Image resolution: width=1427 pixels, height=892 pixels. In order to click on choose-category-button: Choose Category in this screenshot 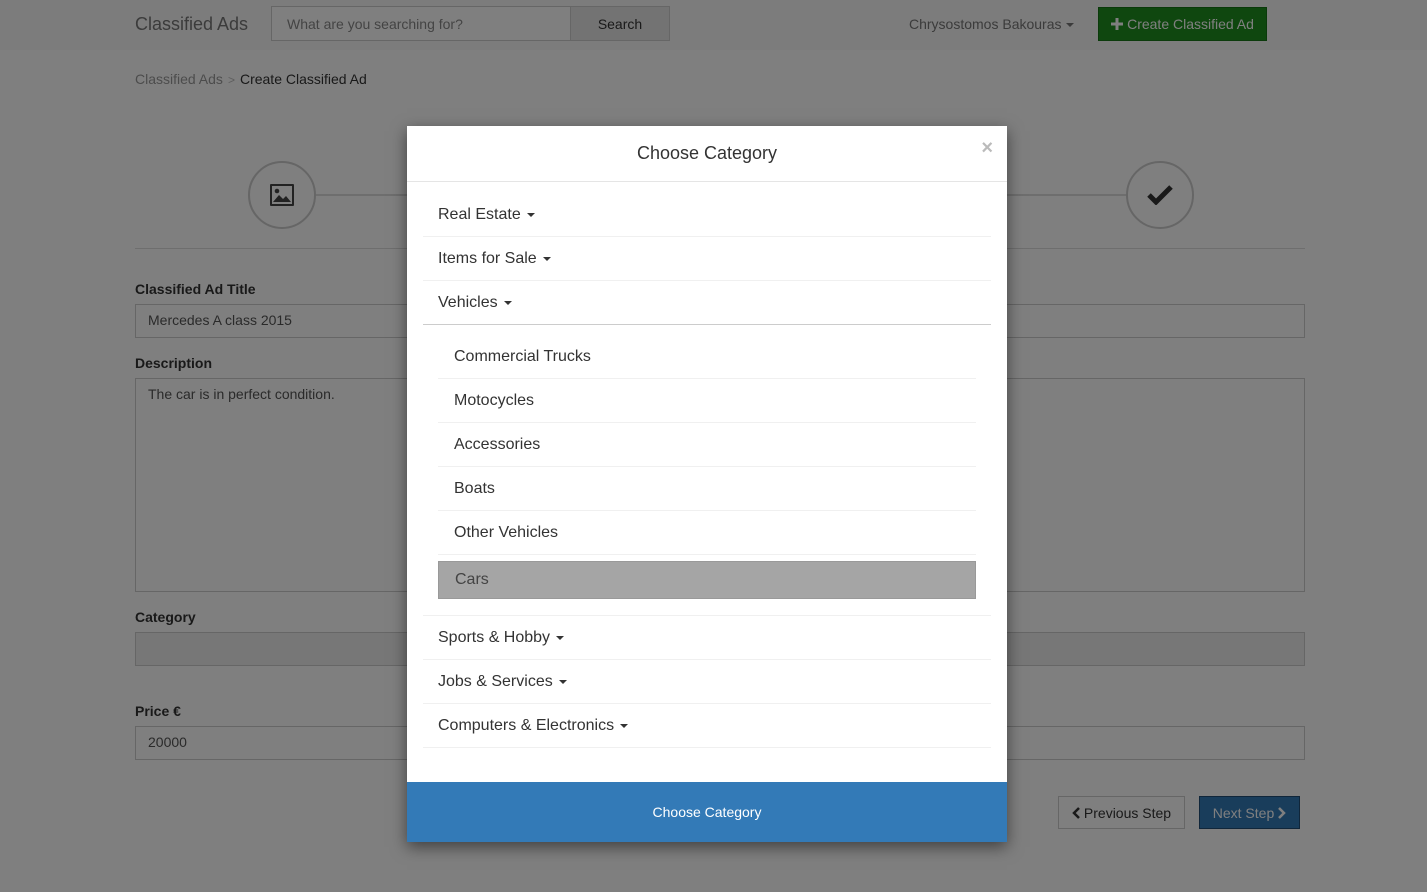, I will do `click(707, 812)`.